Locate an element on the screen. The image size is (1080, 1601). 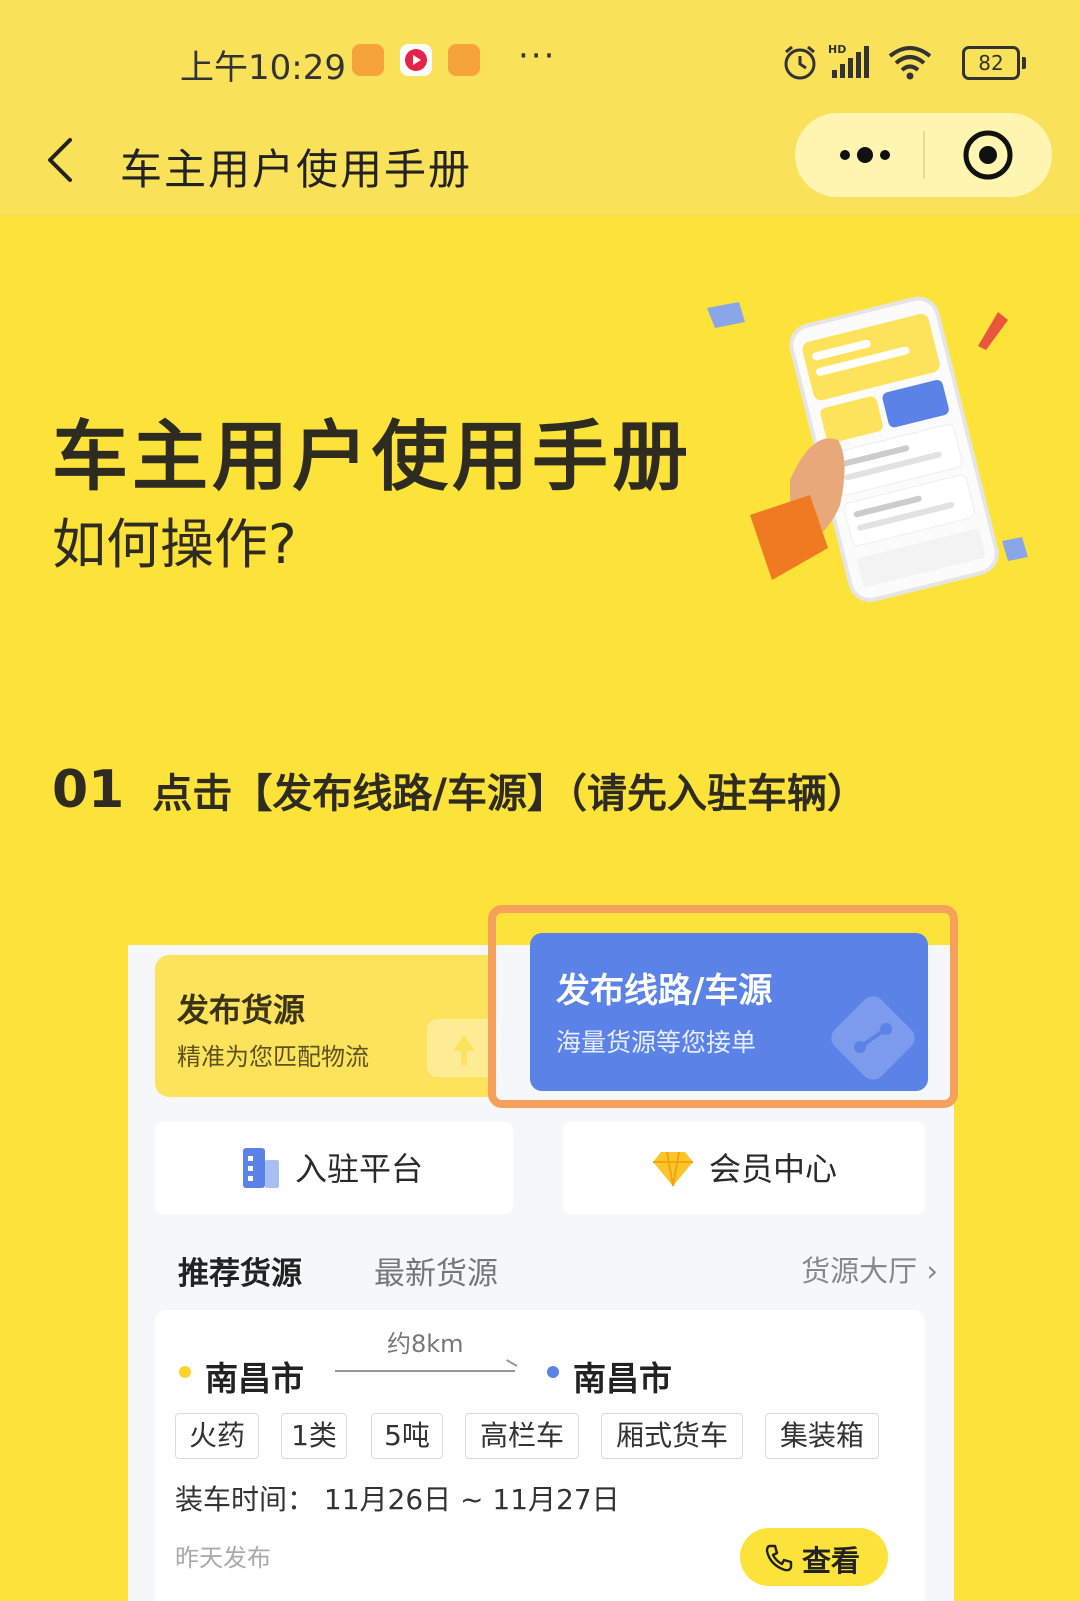
cargo-tag: 高栏车 is located at coordinates (522, 1436).